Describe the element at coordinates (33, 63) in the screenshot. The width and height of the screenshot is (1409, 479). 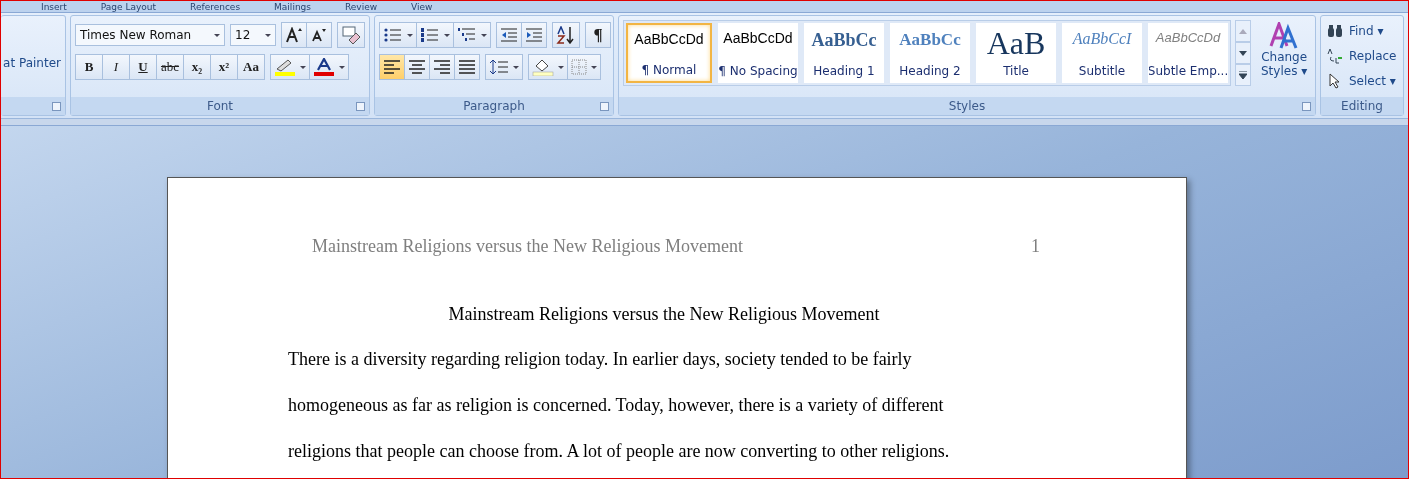
I see `format-painter-button: at Painter` at that location.